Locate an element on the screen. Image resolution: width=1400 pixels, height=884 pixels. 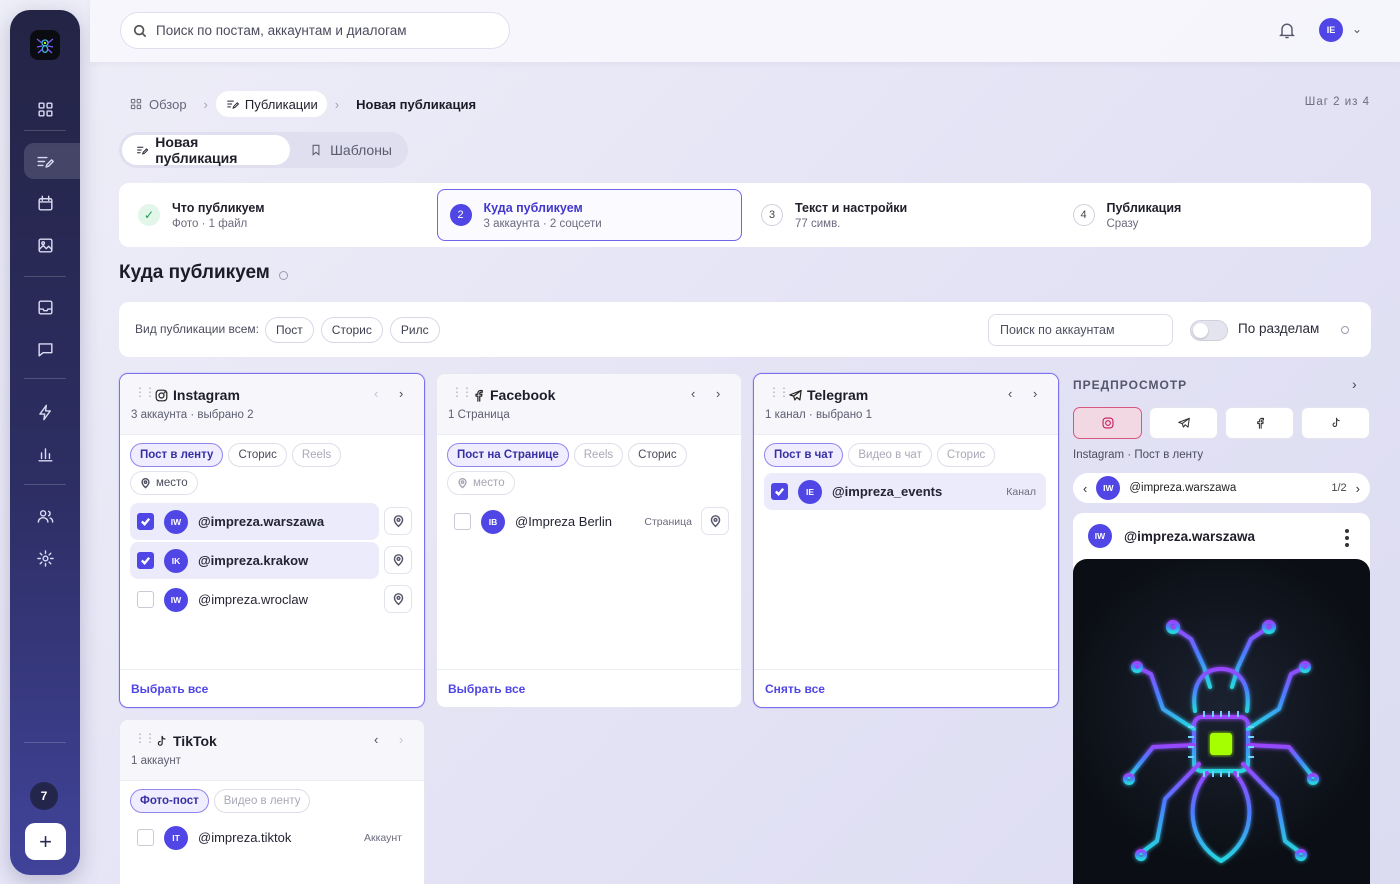
preview-tab-telegram is located at coordinates (1183, 423).